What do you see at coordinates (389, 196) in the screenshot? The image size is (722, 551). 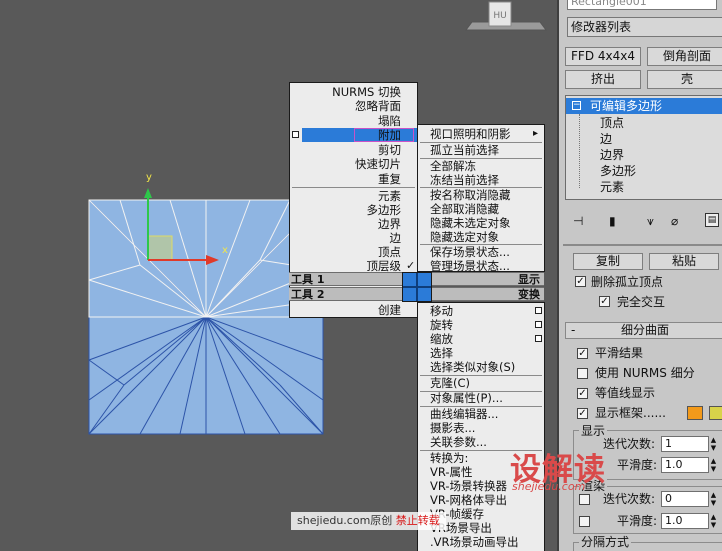 I see `menu-item-element: 元素` at bounding box center [389, 196].